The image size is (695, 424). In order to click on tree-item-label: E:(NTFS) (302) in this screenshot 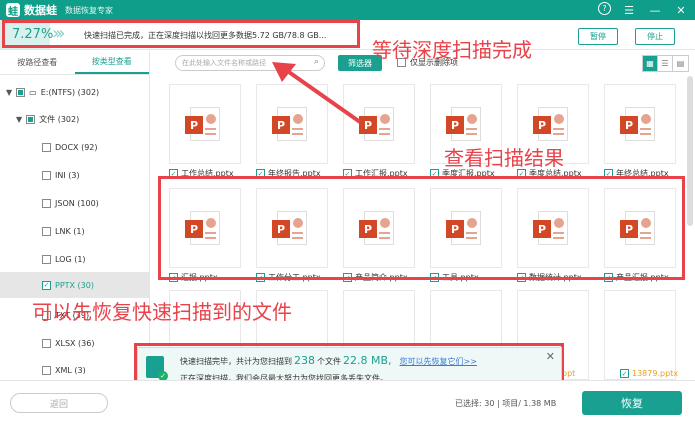, I will do `click(70, 92)`.